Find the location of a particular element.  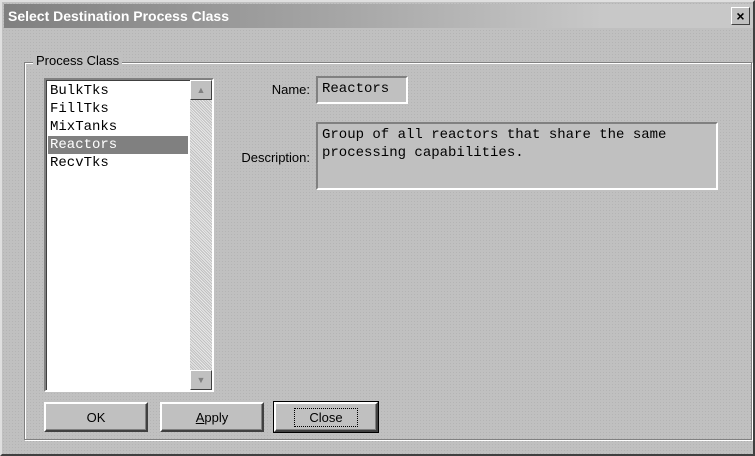

apply-label-rest: pply is located at coordinates (216, 417).